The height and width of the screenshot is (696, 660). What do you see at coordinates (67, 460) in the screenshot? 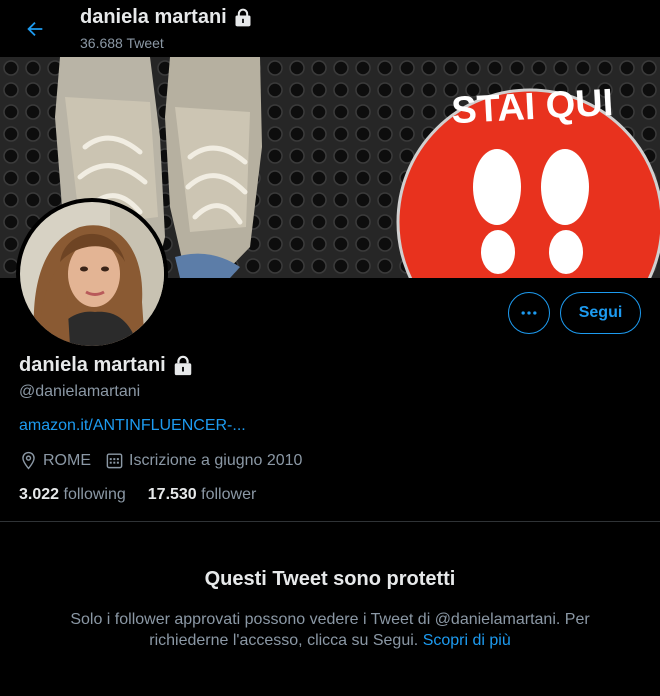
I see `location-text: ROME` at bounding box center [67, 460].